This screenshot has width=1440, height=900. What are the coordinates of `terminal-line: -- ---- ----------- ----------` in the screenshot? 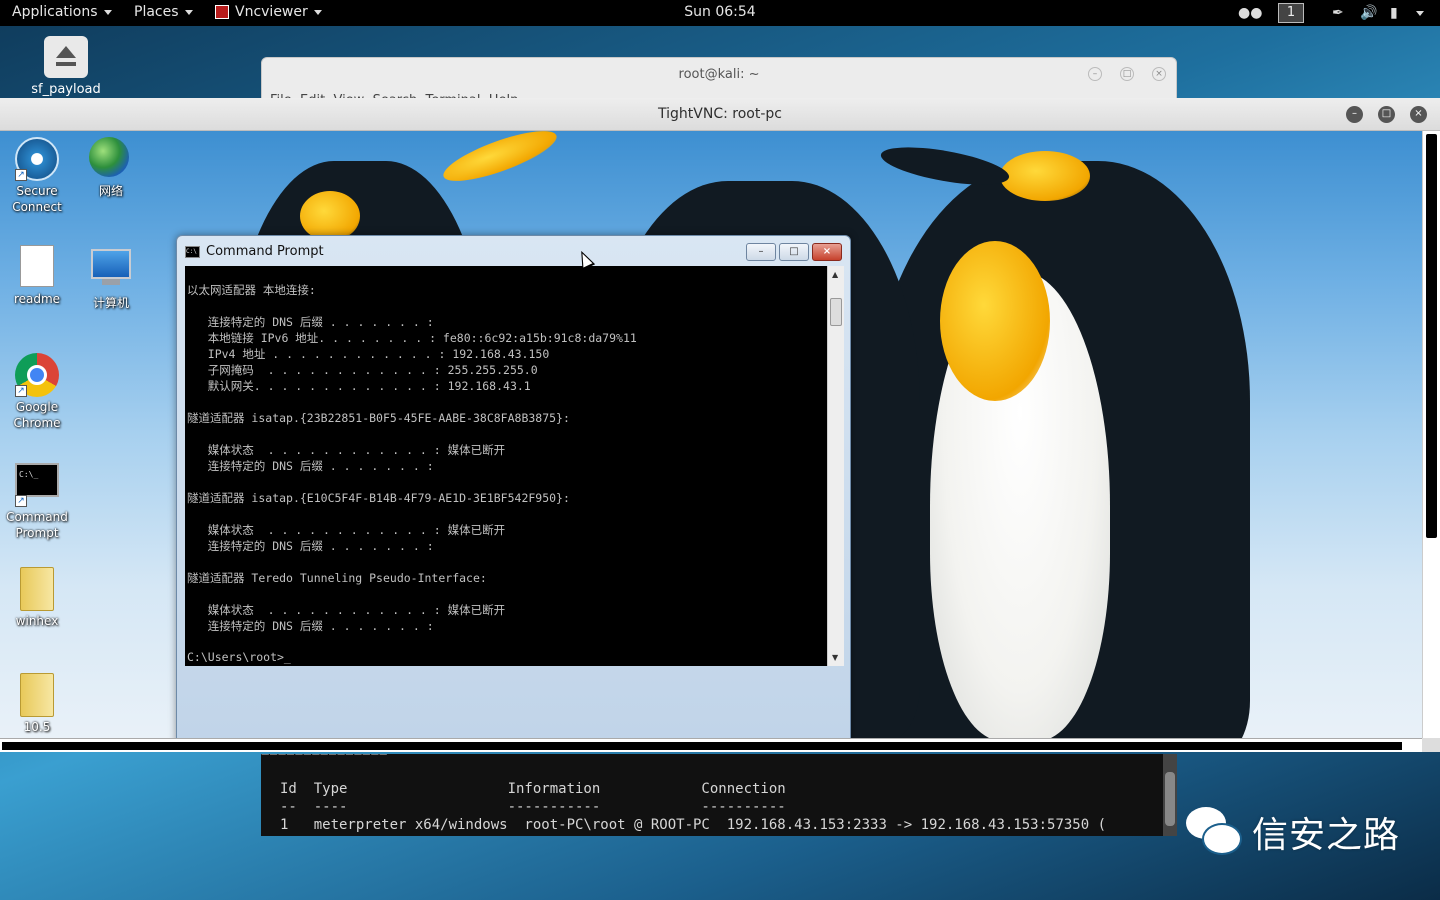 It's located at (533, 807).